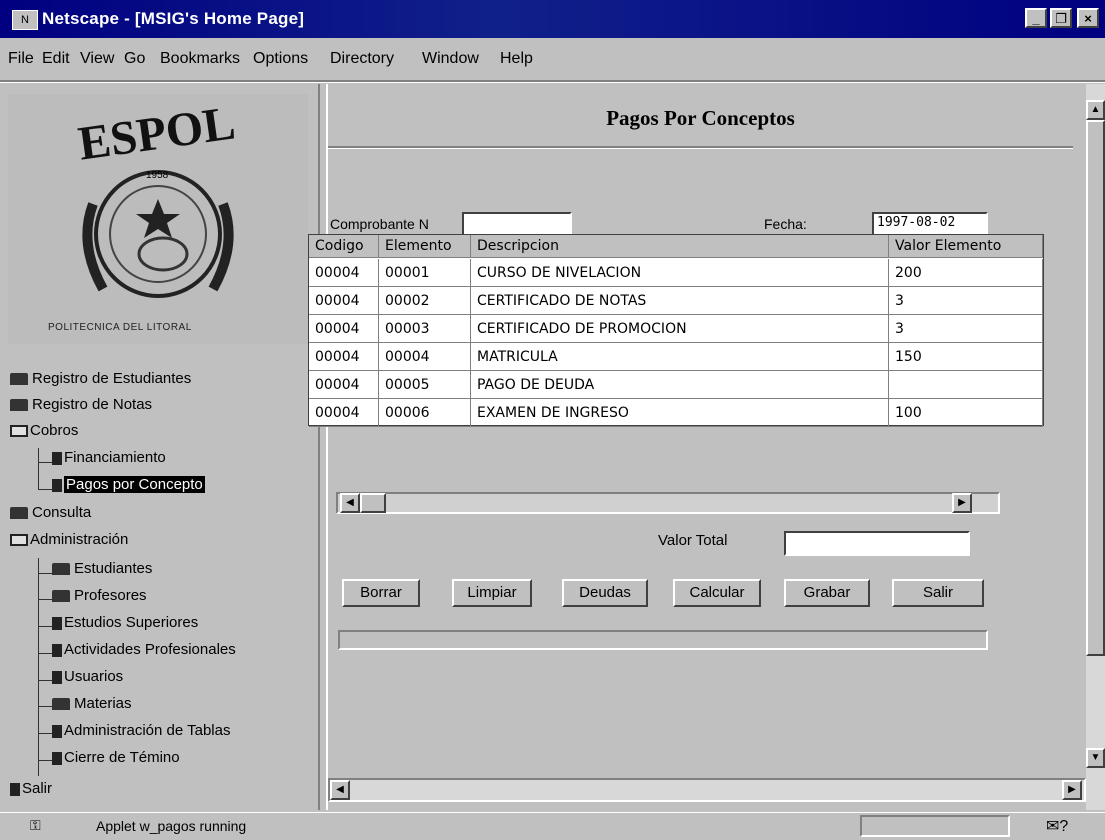 Image resolution: width=1105 pixels, height=840 pixels. What do you see at coordinates (173, 18) in the screenshot?
I see `window-title: Netscape - [MSIG's Home Page]` at bounding box center [173, 18].